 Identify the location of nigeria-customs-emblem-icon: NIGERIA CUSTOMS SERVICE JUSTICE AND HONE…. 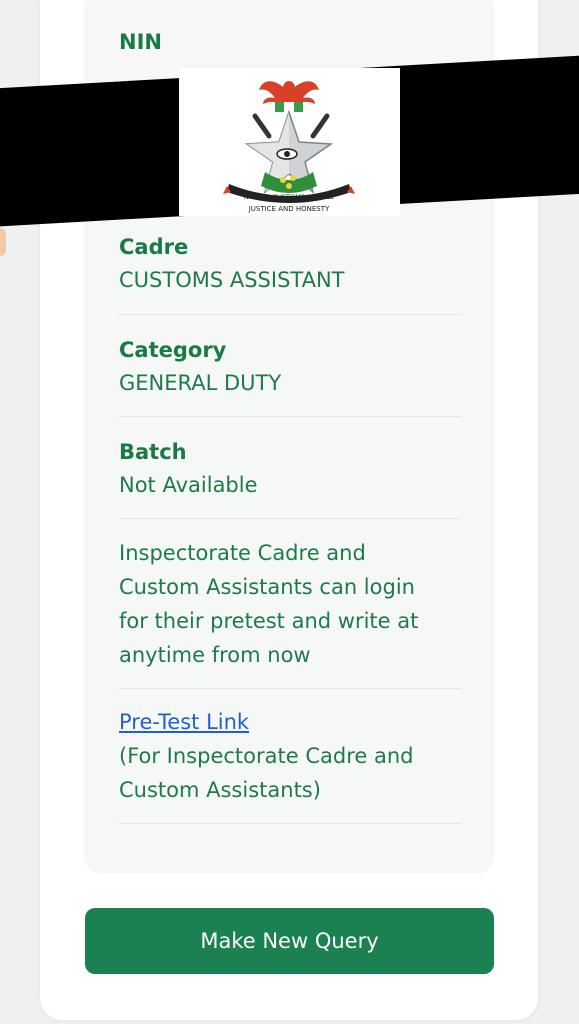
(289, 147).